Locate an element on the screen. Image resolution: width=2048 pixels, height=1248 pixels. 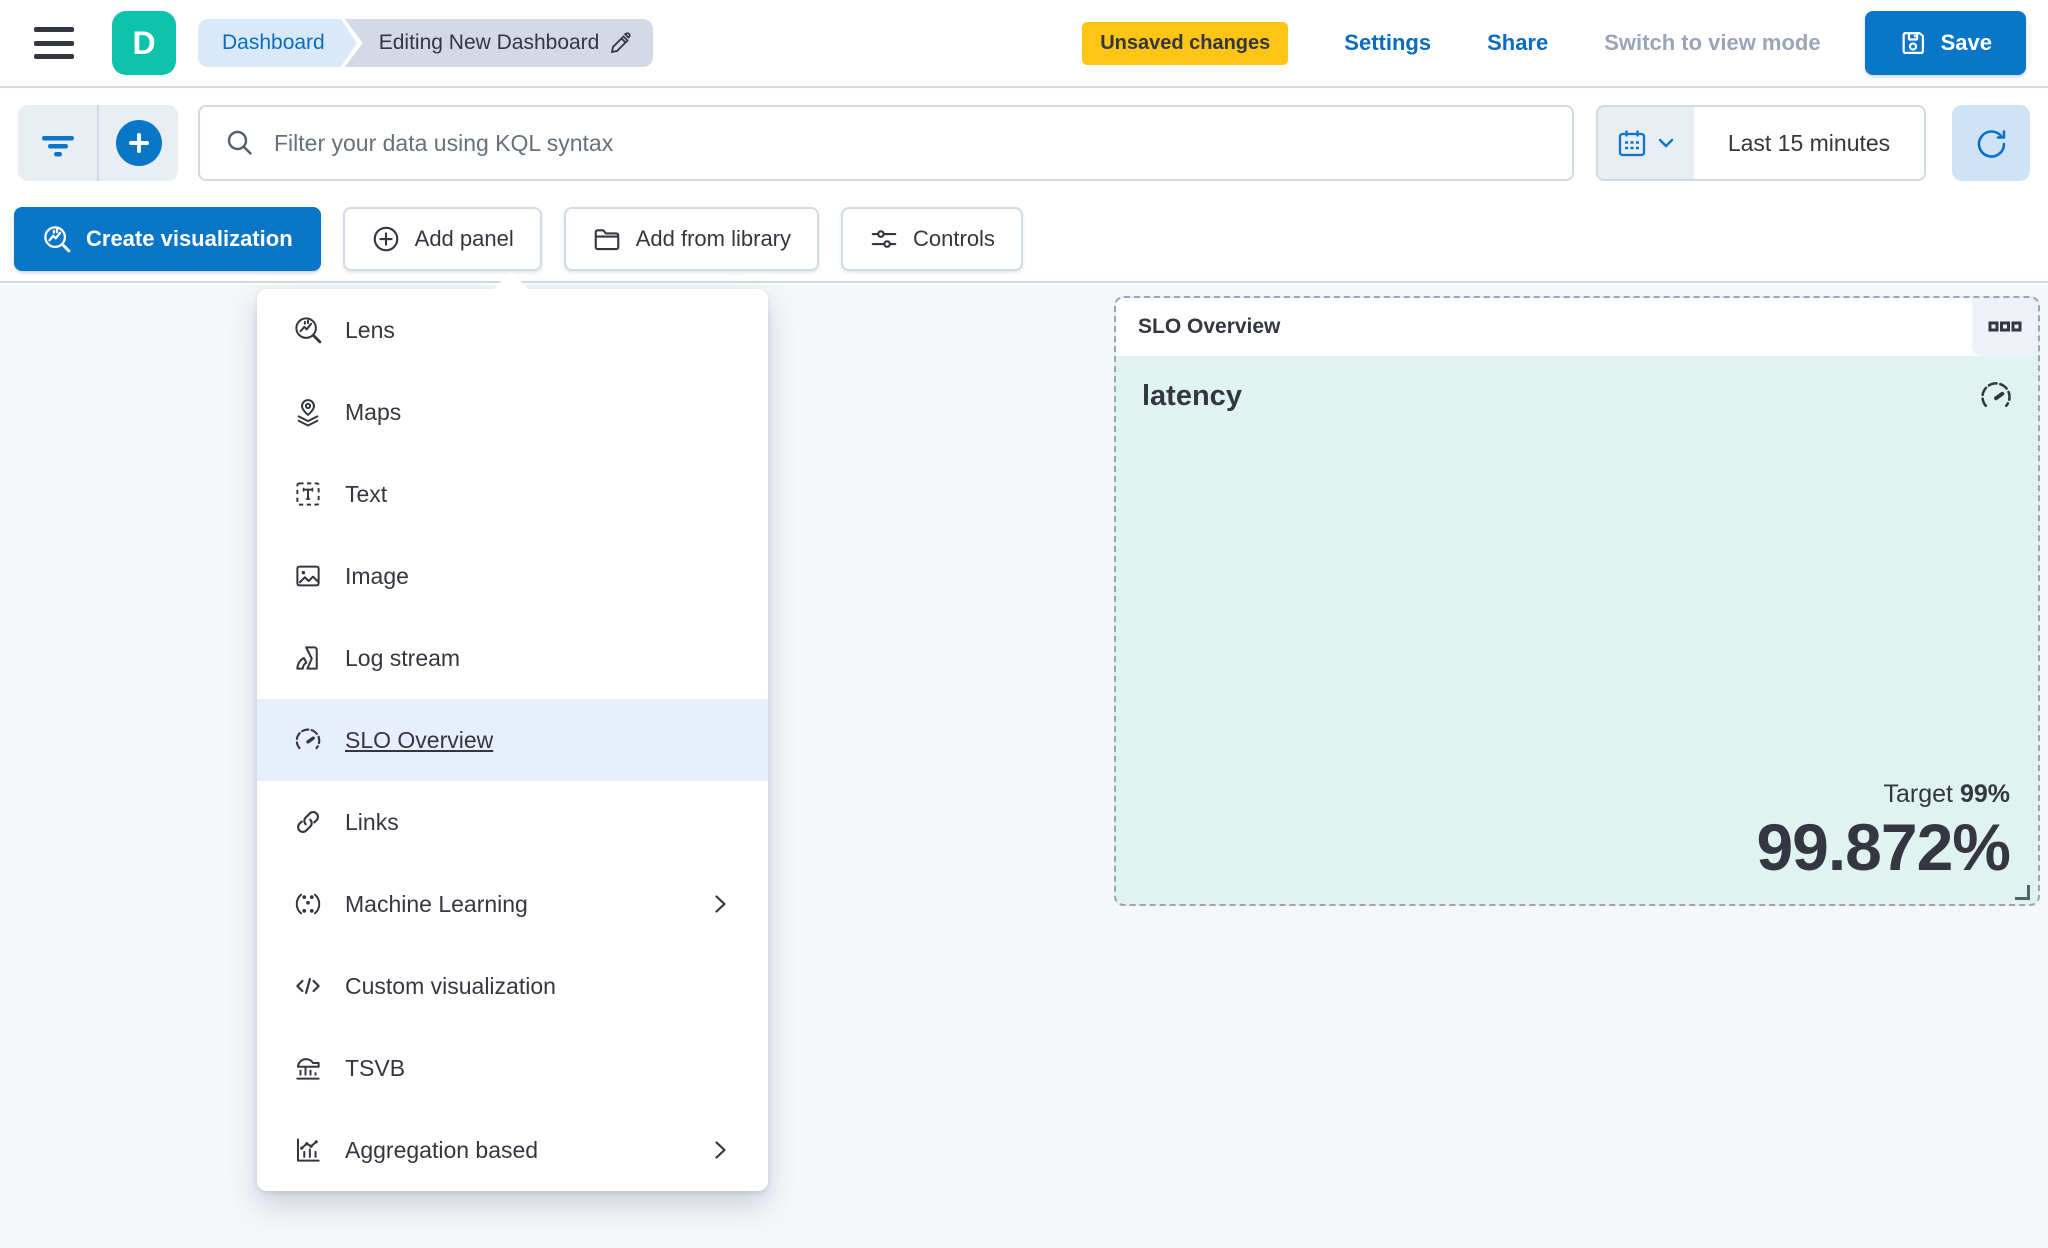
menu-item-maps: Maps is located at coordinates (512, 412).